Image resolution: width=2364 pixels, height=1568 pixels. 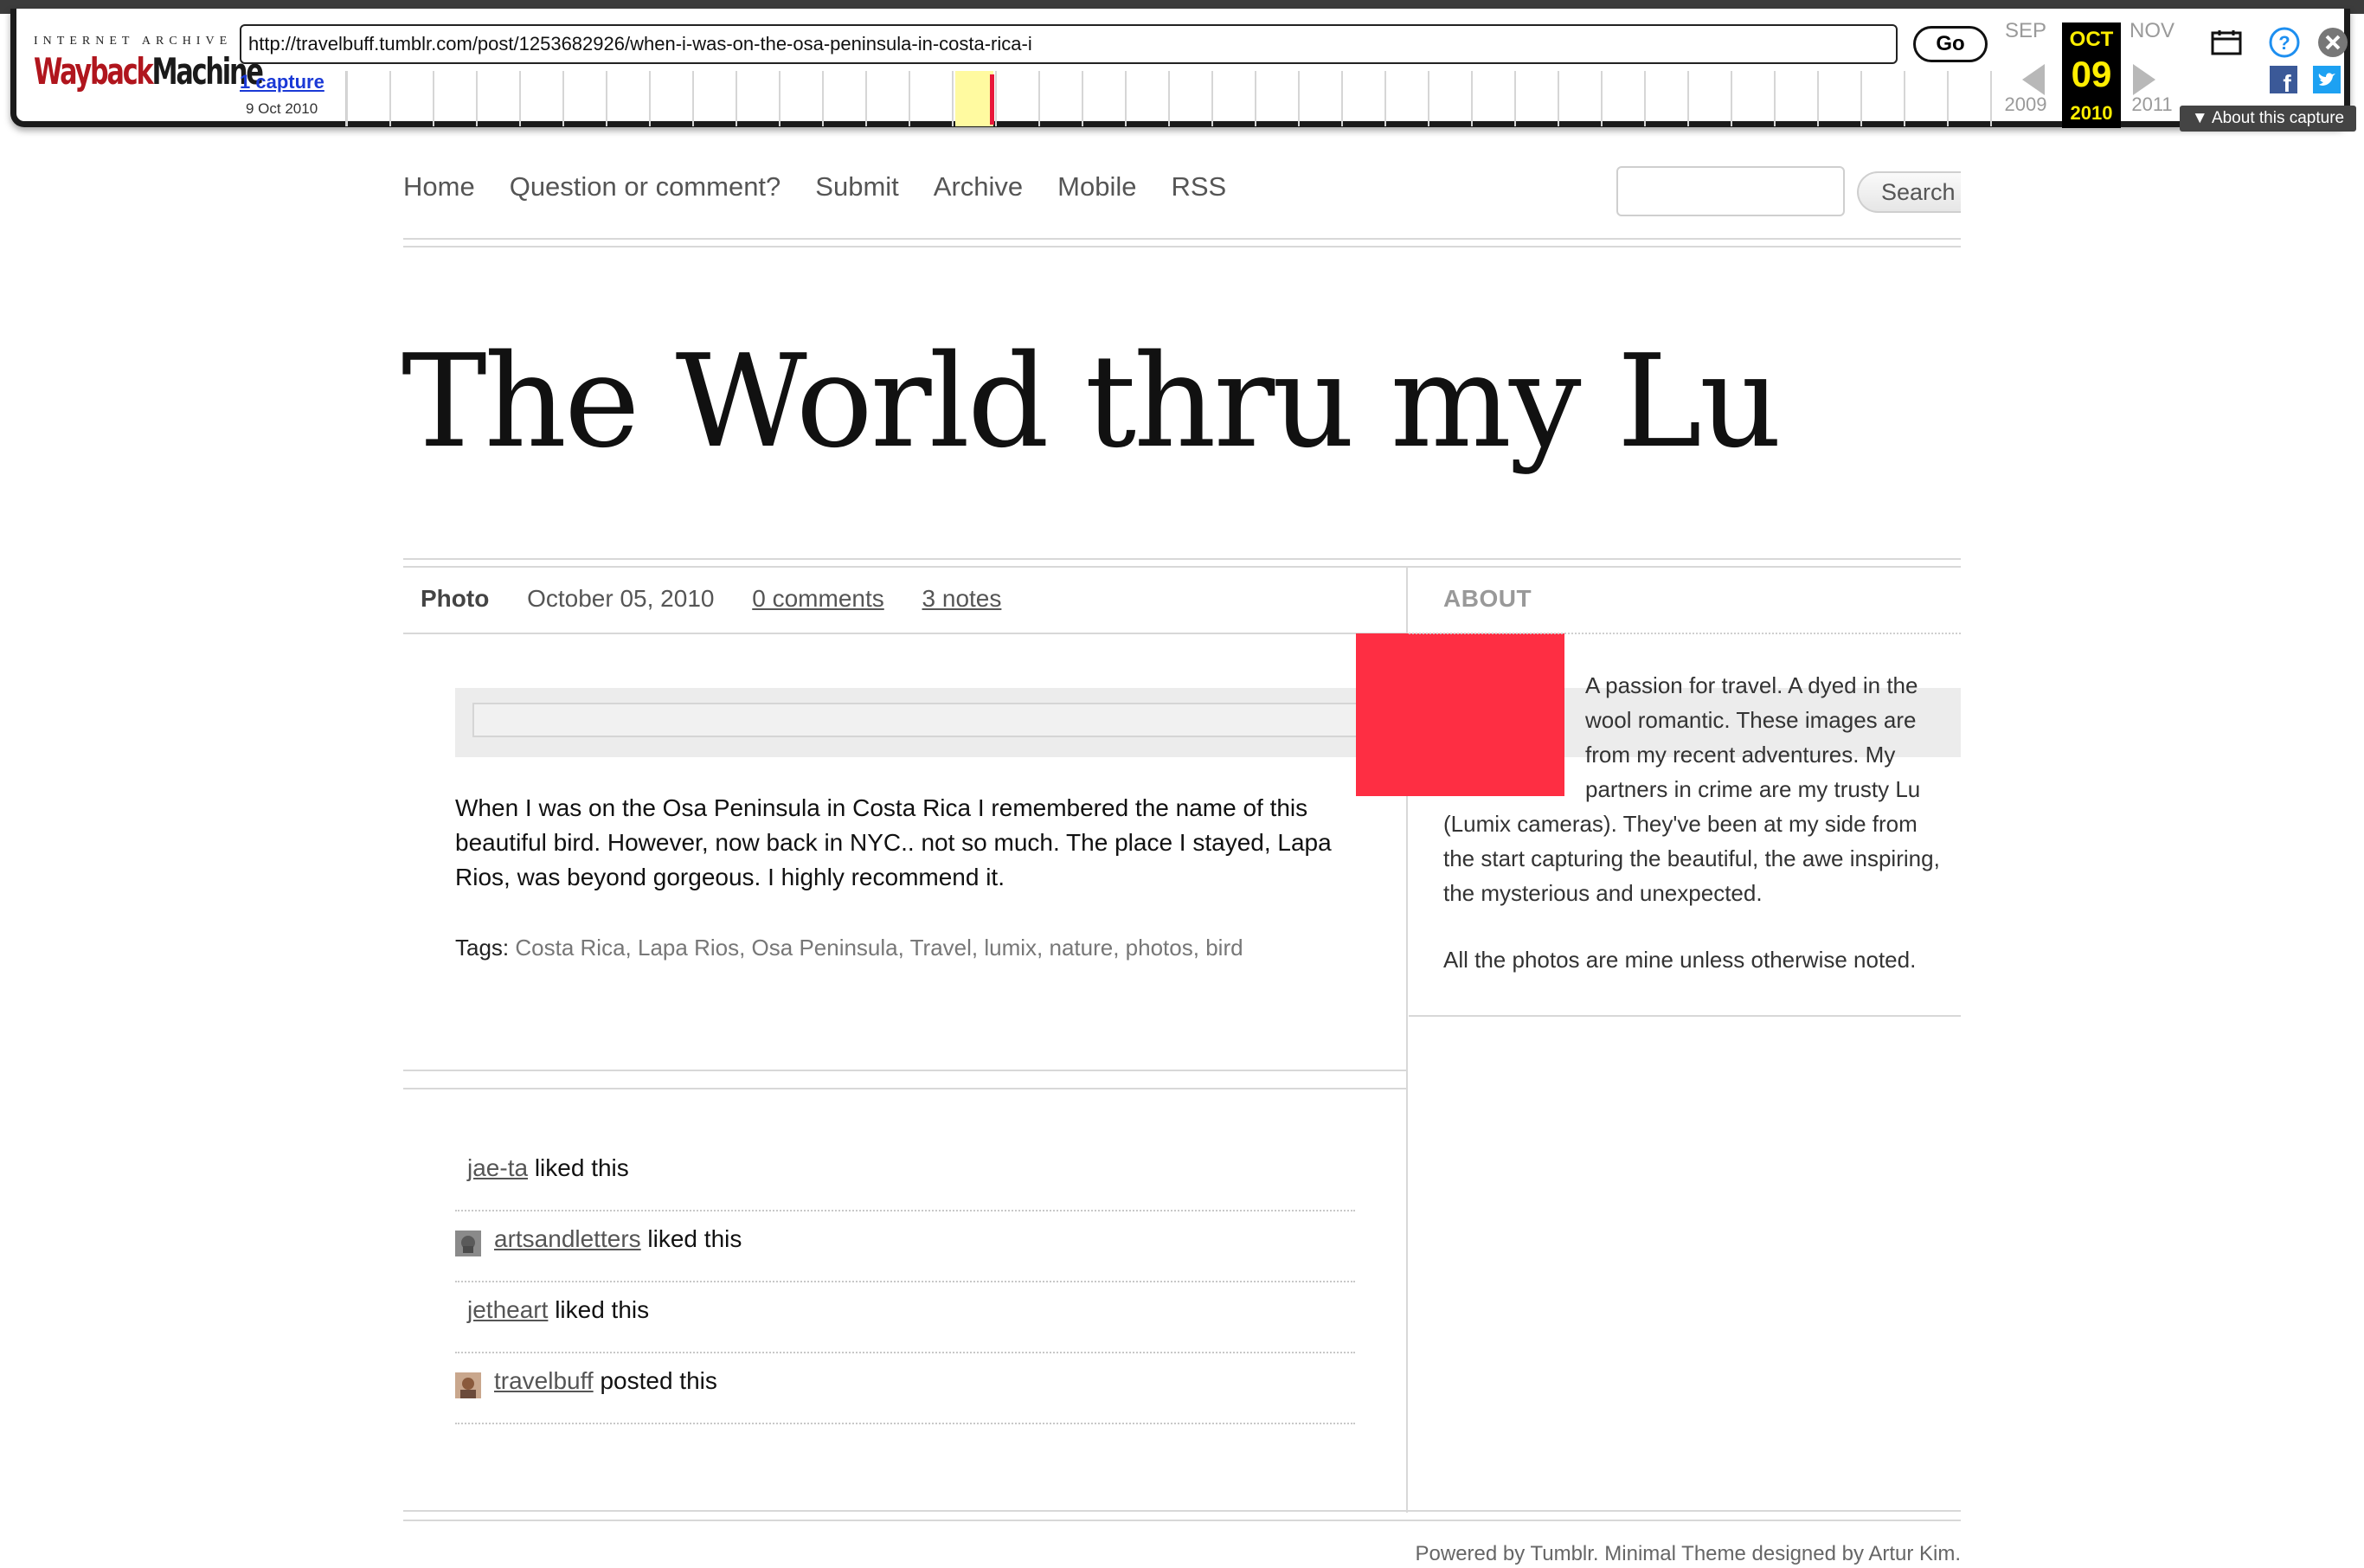 I want to click on logo-internet-archive-text: INTERNET ARCHIVE, so click(x=133, y=41).